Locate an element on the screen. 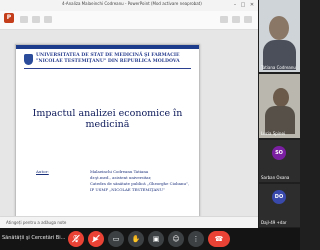  maximize-icon: □ is located at coordinates (243, 5).